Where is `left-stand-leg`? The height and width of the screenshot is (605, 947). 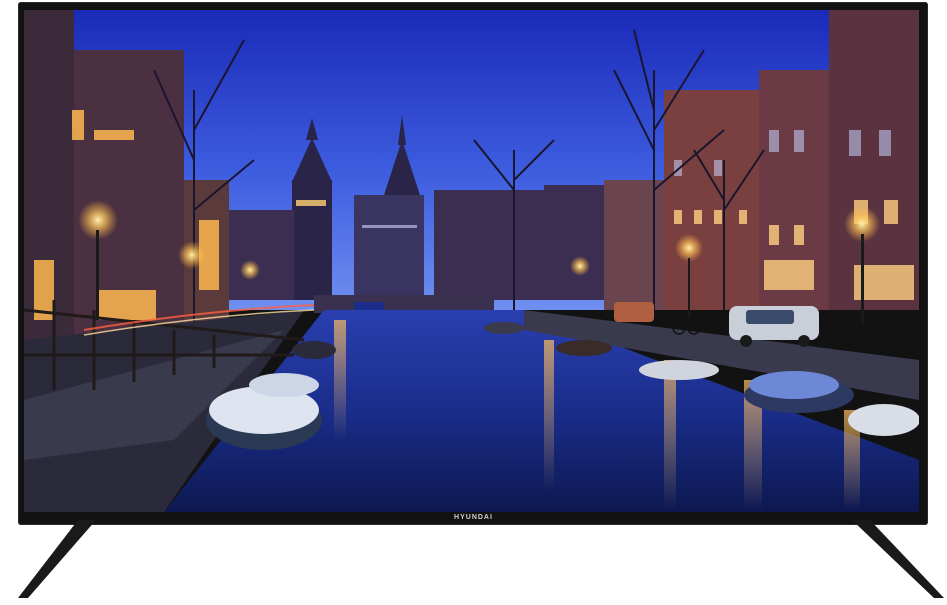
left-stand-leg is located at coordinates (57, 559).